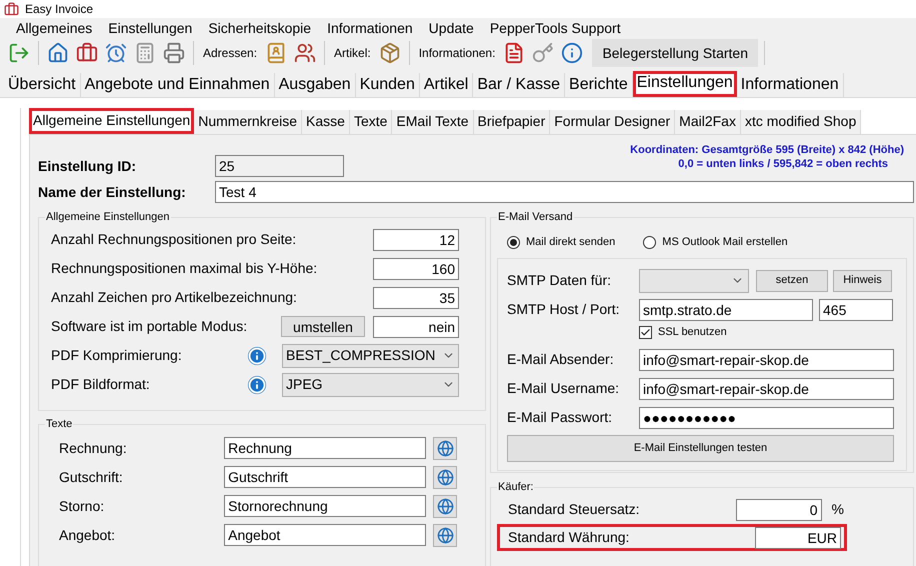 The height and width of the screenshot is (566, 916). Describe the element at coordinates (766, 359) in the screenshot. I see `sender-field: info@smart-repair-skop.de` at that location.